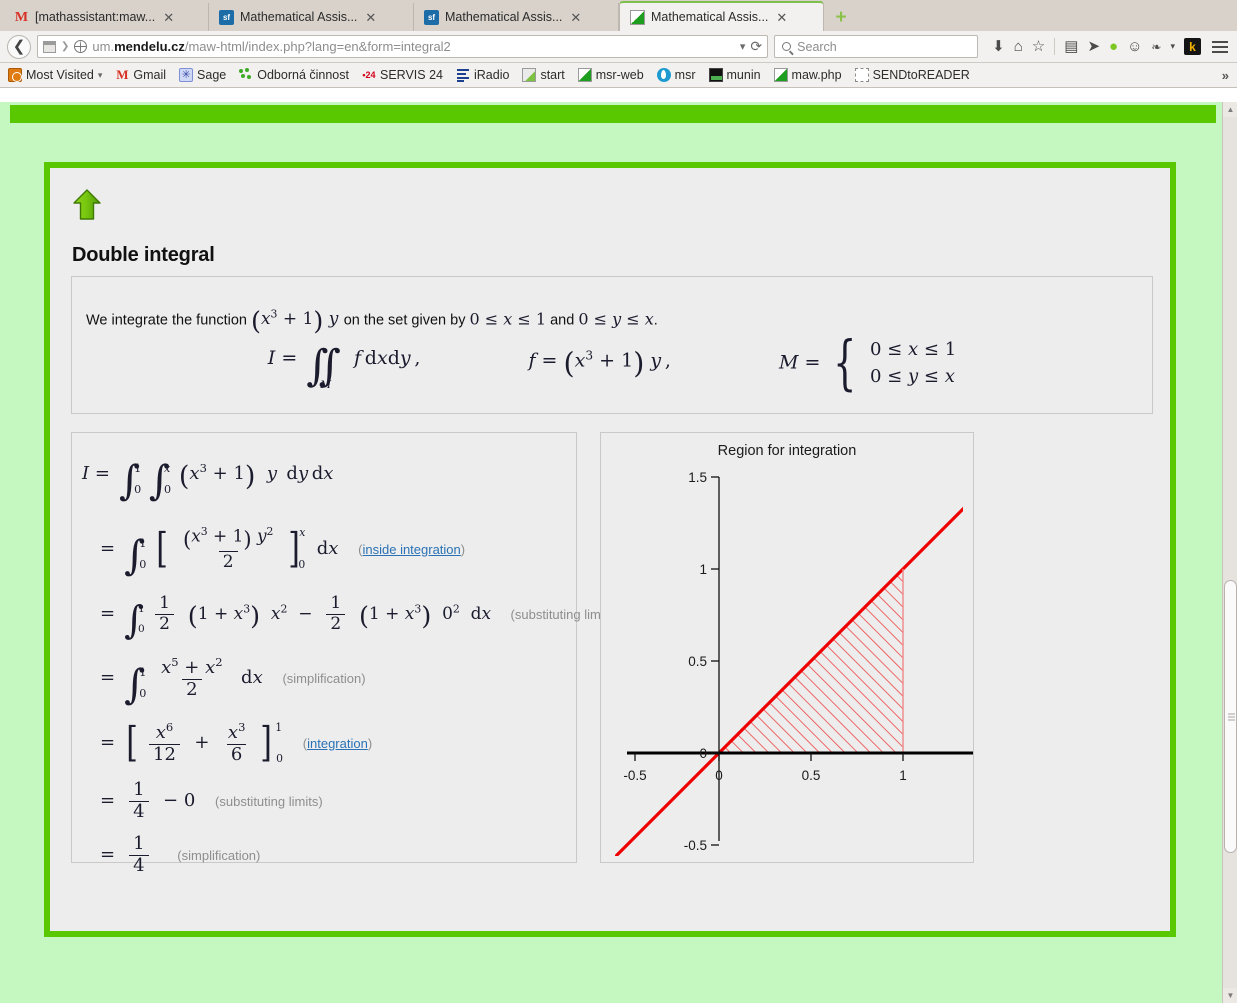 The width and height of the screenshot is (1237, 1003). What do you see at coordinates (913, 349) in the screenshot?
I see `set-line-1: 0 ≤ x ≤ 1` at bounding box center [913, 349].